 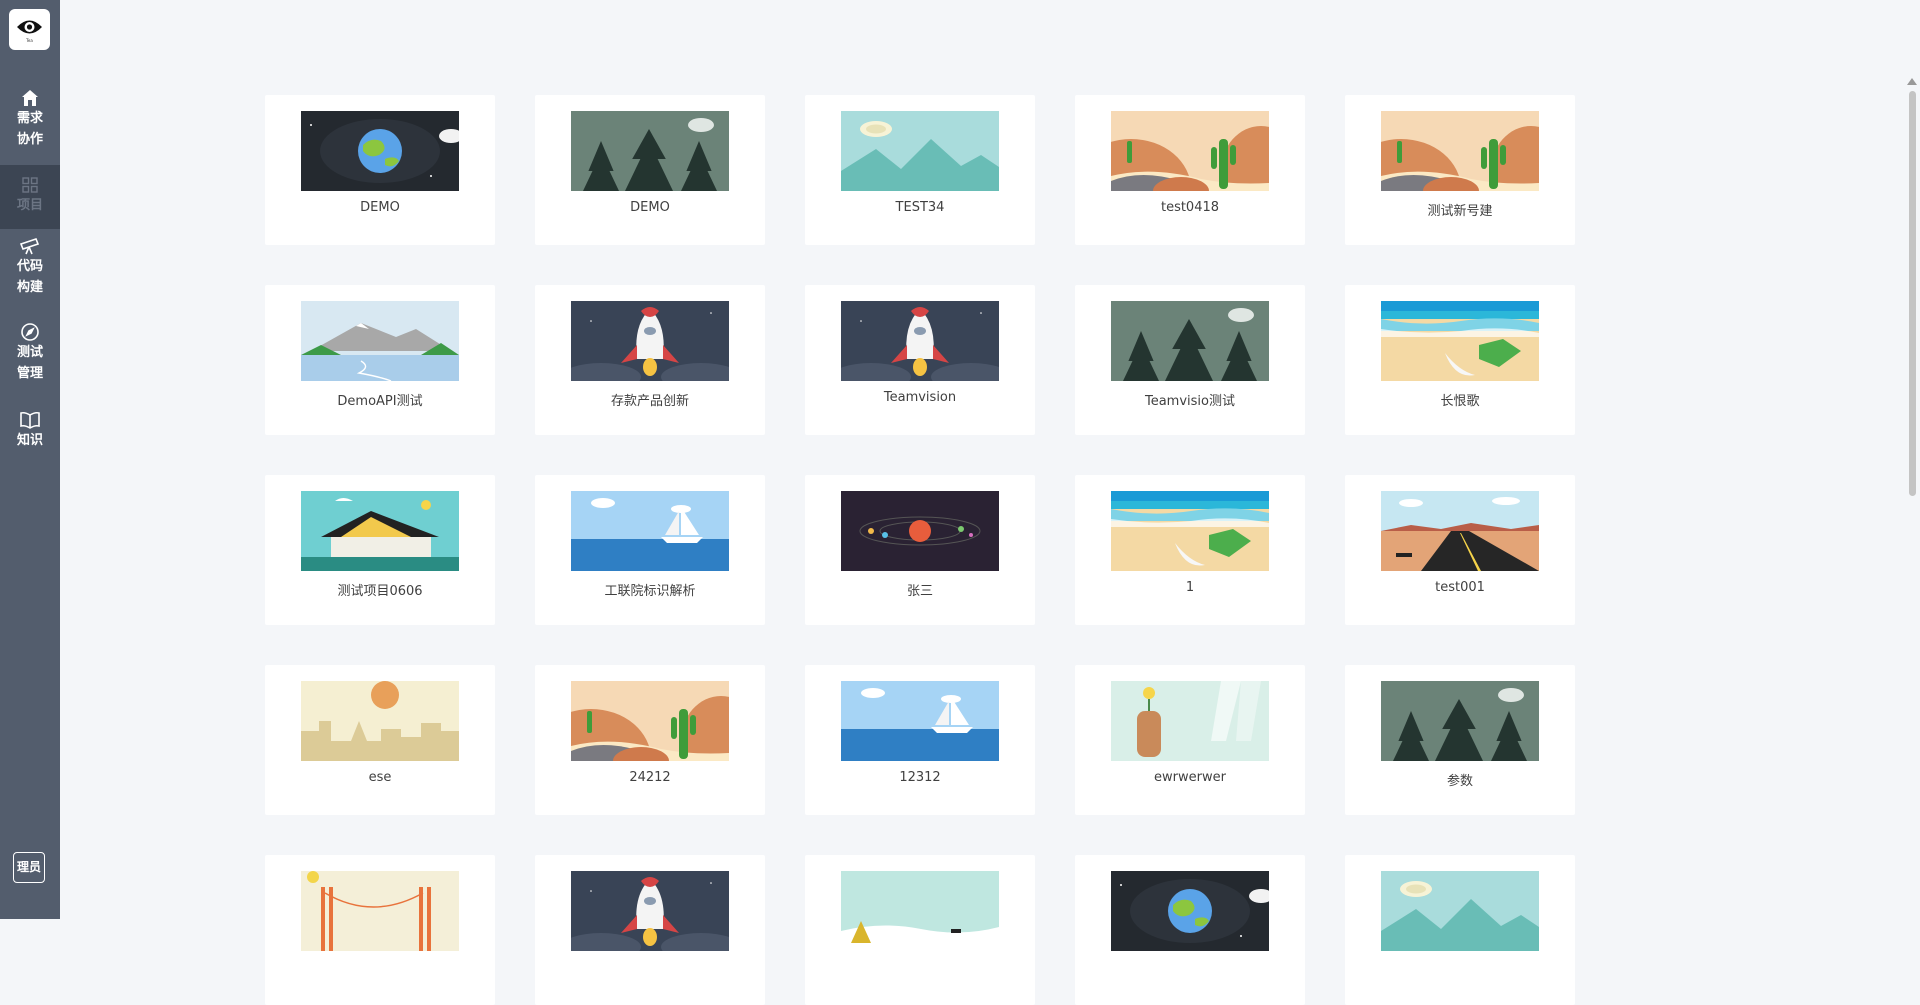 I want to click on project-name: 参数, so click(x=1459, y=781).